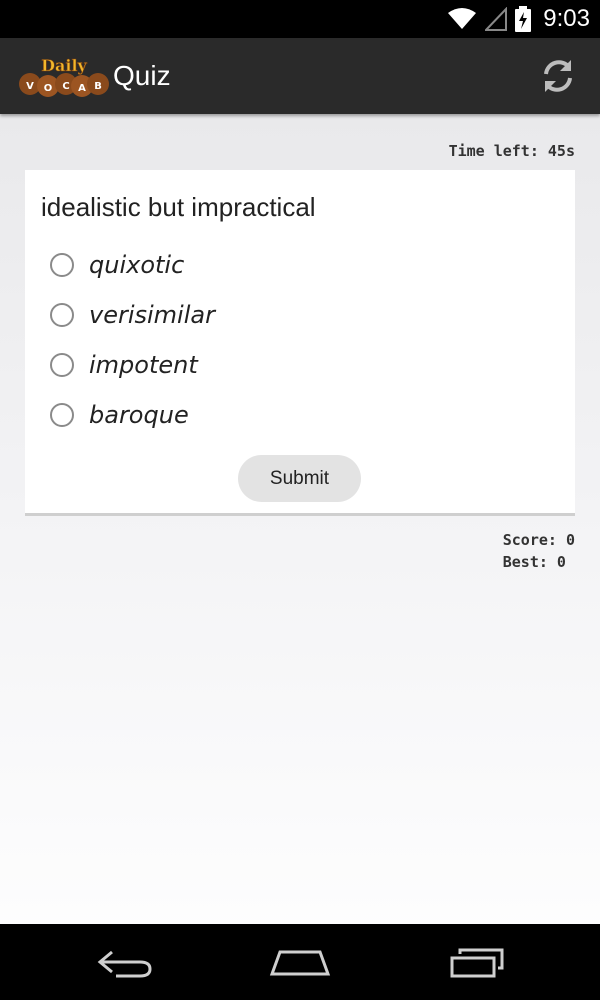  I want to click on status-time: 9:03, so click(566, 18).